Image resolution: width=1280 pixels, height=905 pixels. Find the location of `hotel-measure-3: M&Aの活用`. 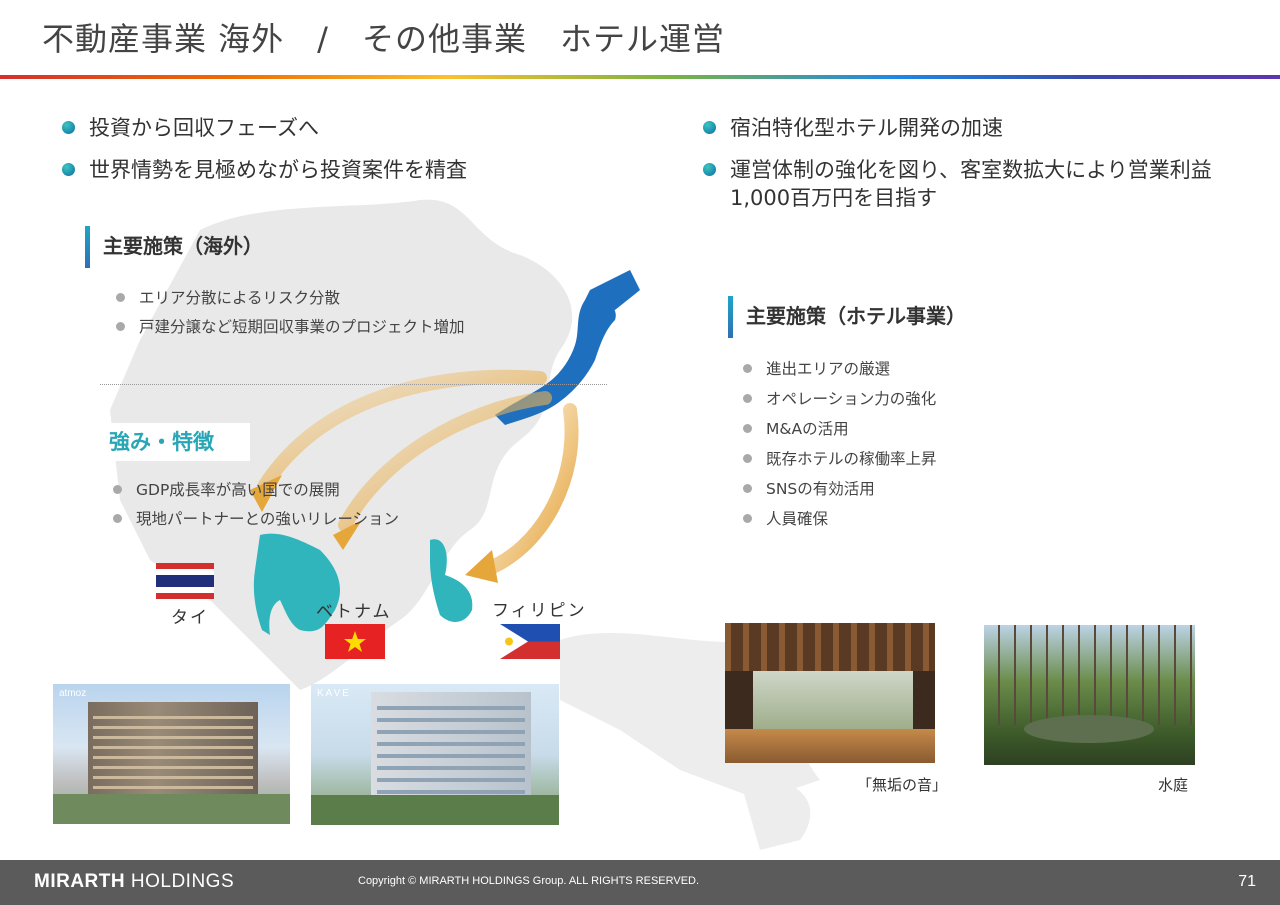

hotel-measure-3: M&Aの活用 is located at coordinates (796, 428).